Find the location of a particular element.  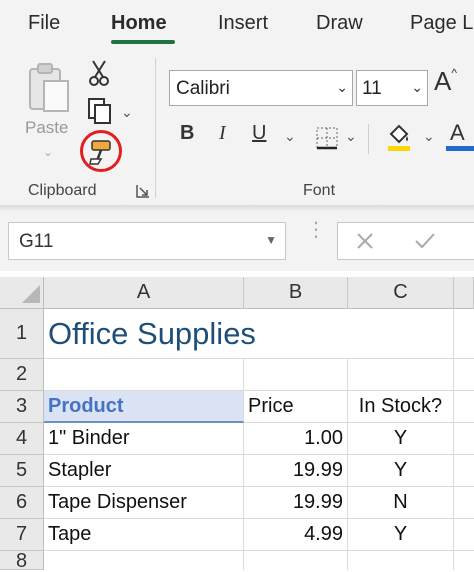

cell-b2 is located at coordinates (296, 375).